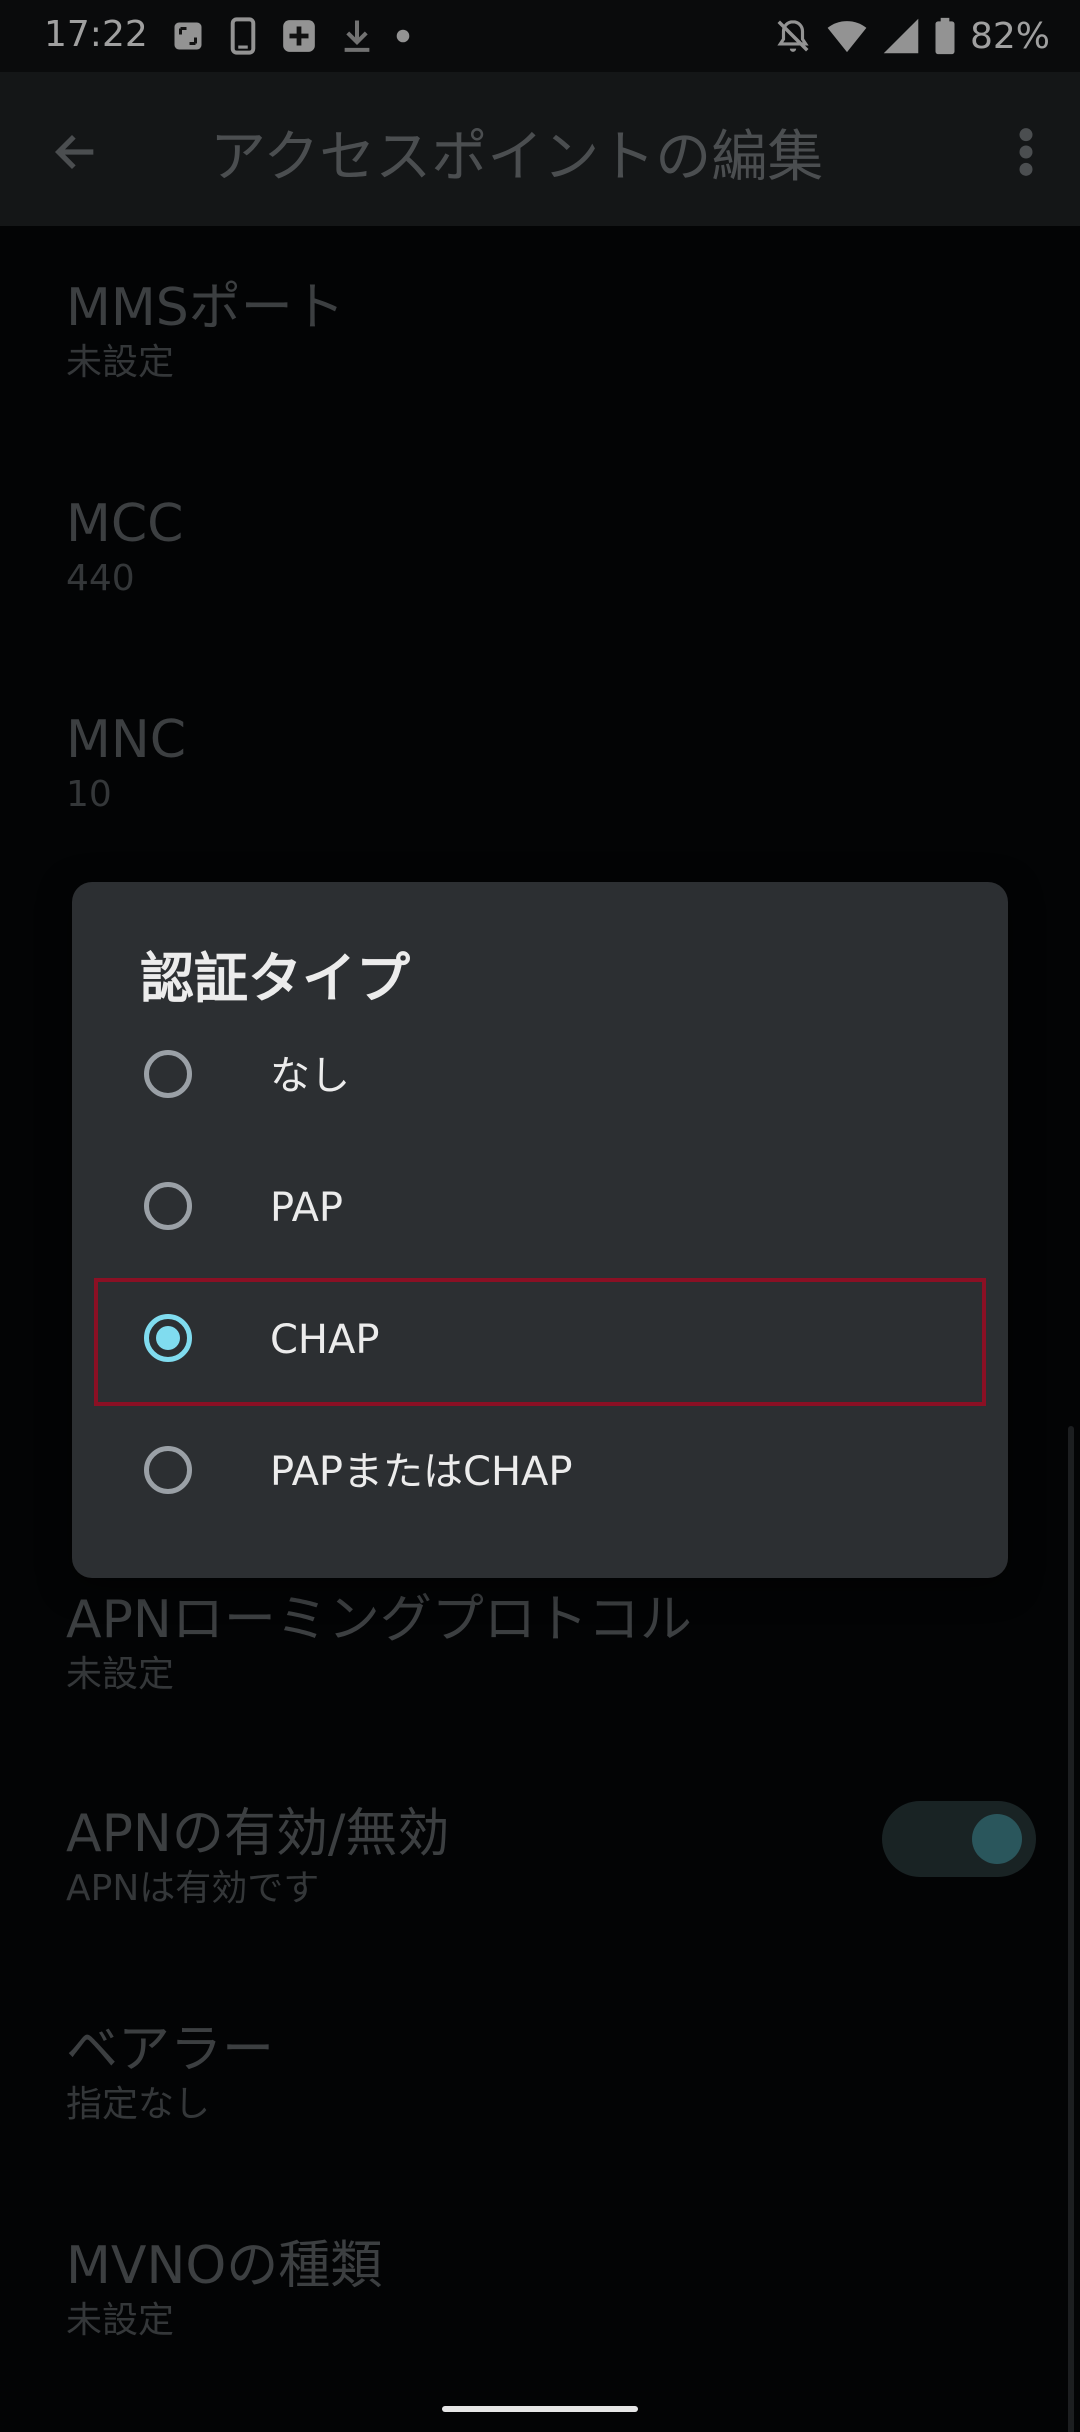 The height and width of the screenshot is (2432, 1080). Describe the element at coordinates (310, 1076) in the screenshot. I see `option-label: なし` at that location.